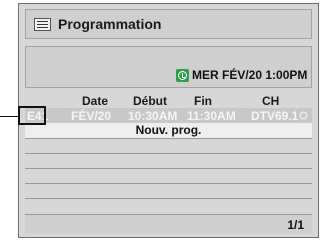 Image resolution: width=322 pixels, height=241 pixels. I want to click on entry-end-time: 11:30AM, so click(211, 116).